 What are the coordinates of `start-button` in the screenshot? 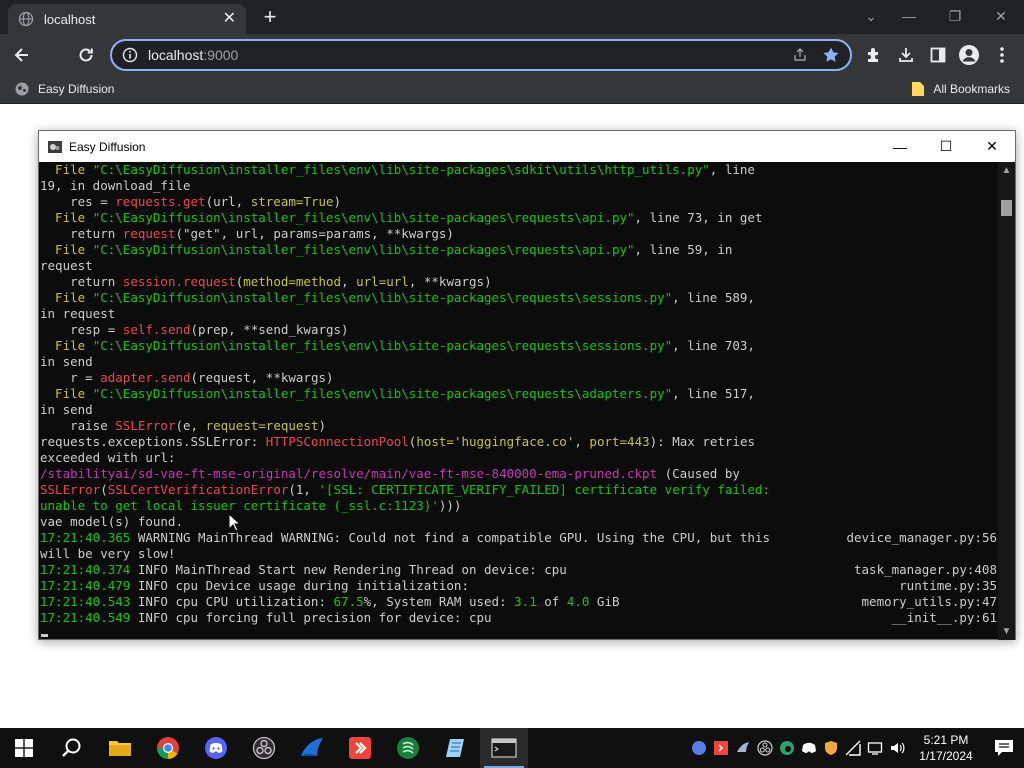 It's located at (24, 748).